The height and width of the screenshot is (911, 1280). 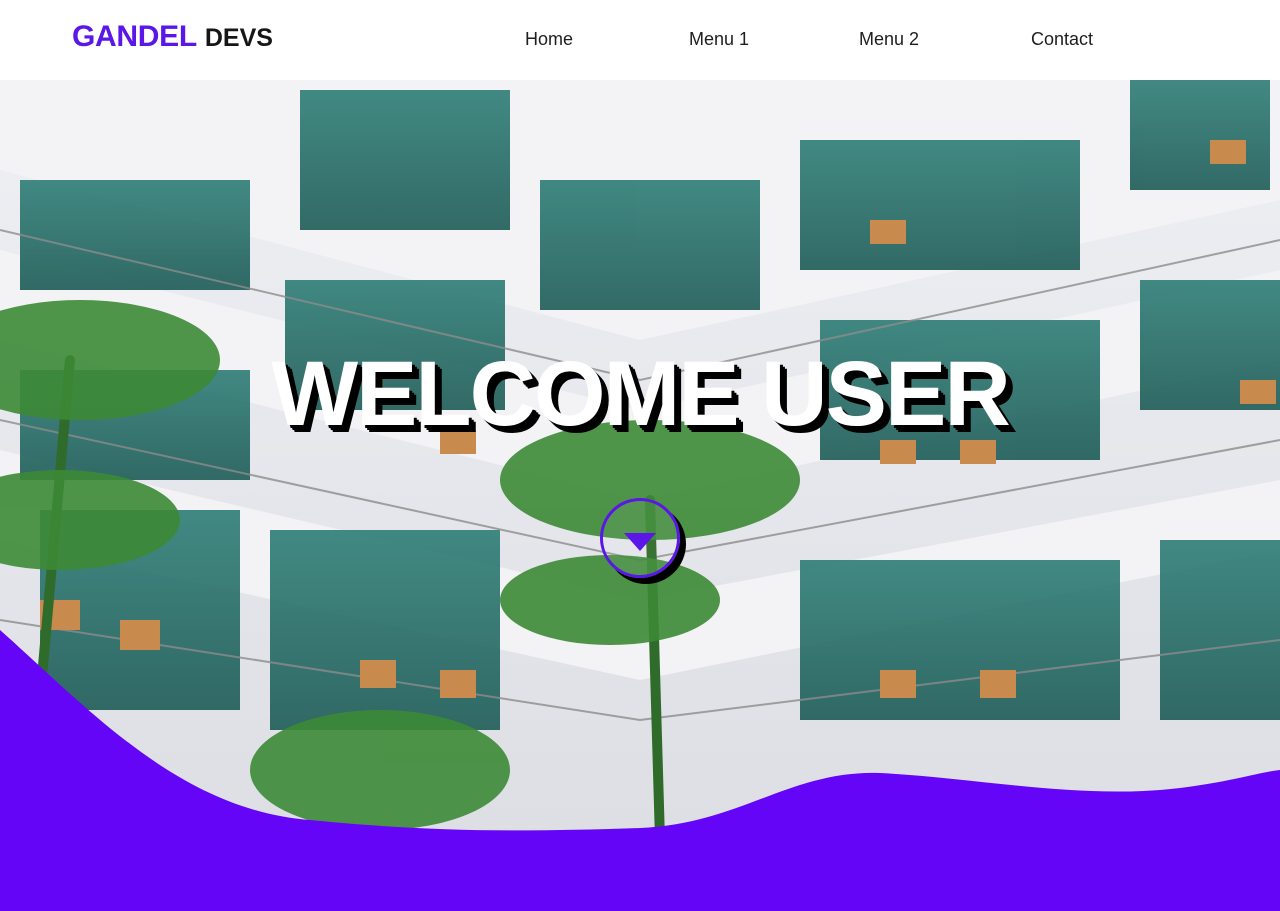 I want to click on chevron-down-icon, so click(x=640, y=542).